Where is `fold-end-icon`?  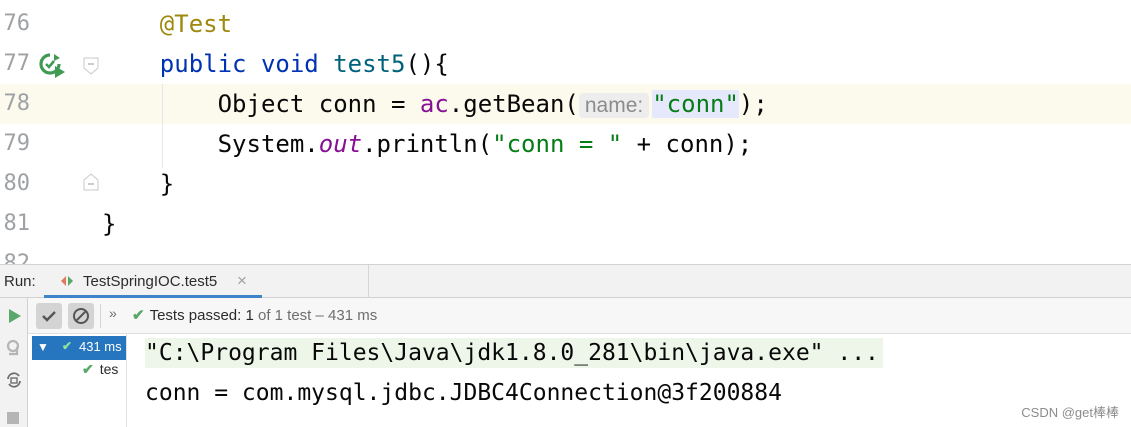
fold-end-icon is located at coordinates (91, 182).